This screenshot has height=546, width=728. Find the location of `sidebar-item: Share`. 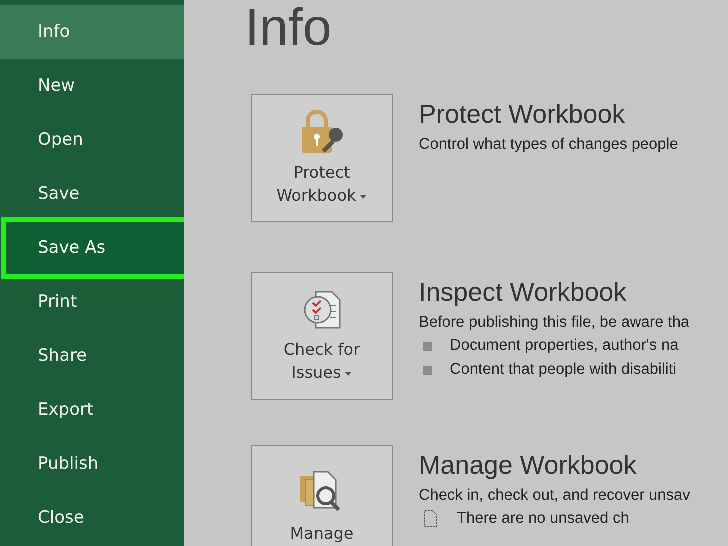

sidebar-item: Share is located at coordinates (92, 356).